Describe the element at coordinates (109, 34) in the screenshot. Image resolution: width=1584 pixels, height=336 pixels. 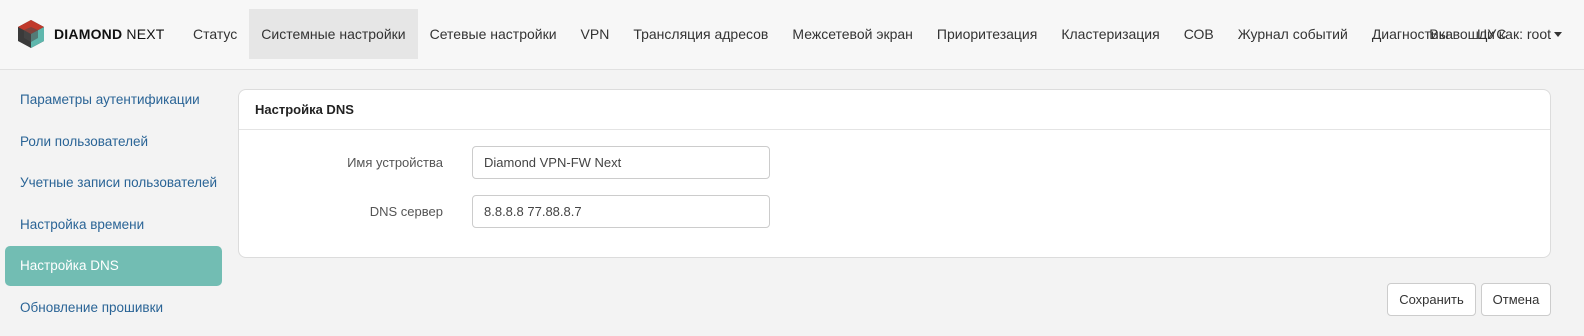
I see `brand-name: DIAMOND NEXT` at that location.